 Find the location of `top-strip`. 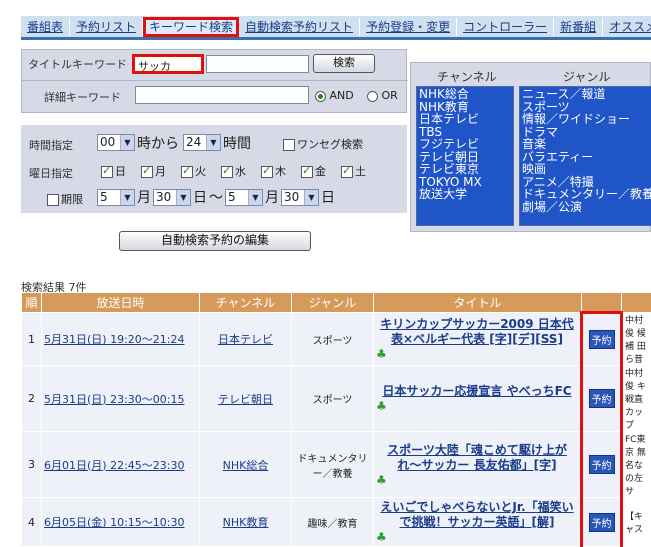

top-strip is located at coordinates (325, 7).